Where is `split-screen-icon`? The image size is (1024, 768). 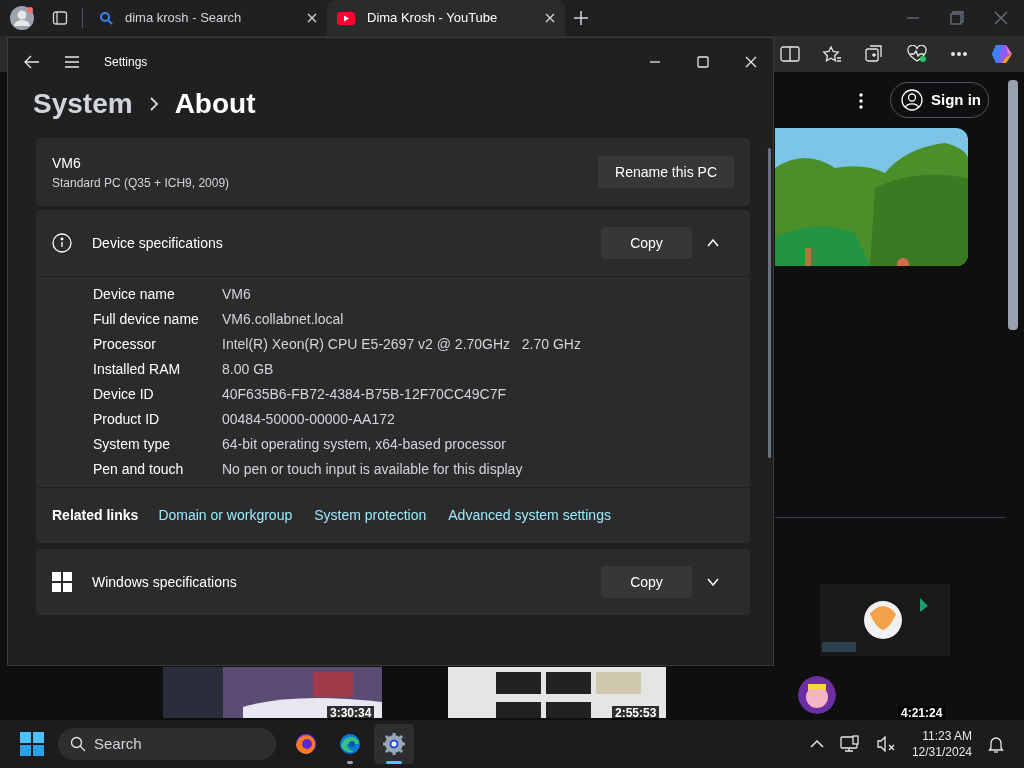 split-screen-icon is located at coordinates (790, 54).